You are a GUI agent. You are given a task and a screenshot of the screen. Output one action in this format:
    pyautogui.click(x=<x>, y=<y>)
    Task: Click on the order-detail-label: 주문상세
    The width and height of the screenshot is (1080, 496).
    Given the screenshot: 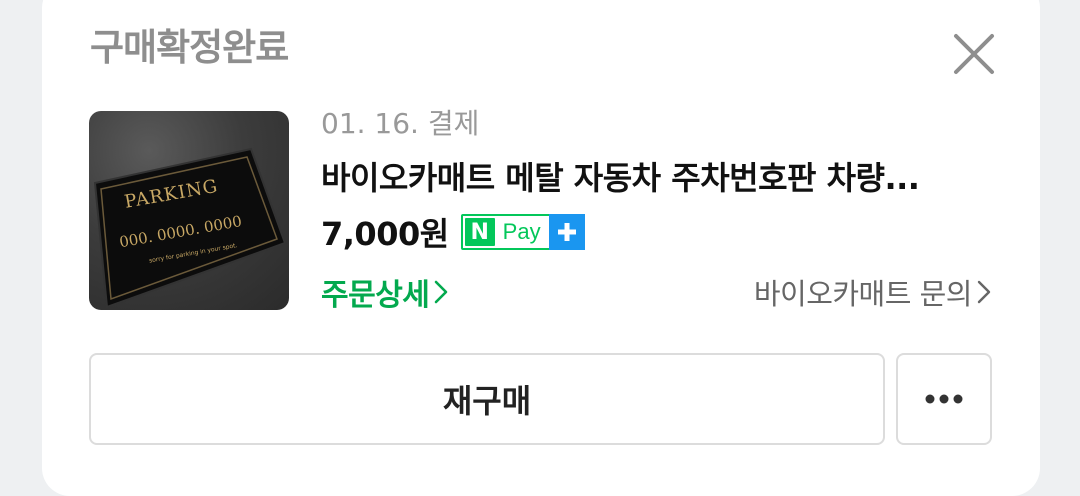 What is the action you would take?
    pyautogui.click(x=375, y=295)
    